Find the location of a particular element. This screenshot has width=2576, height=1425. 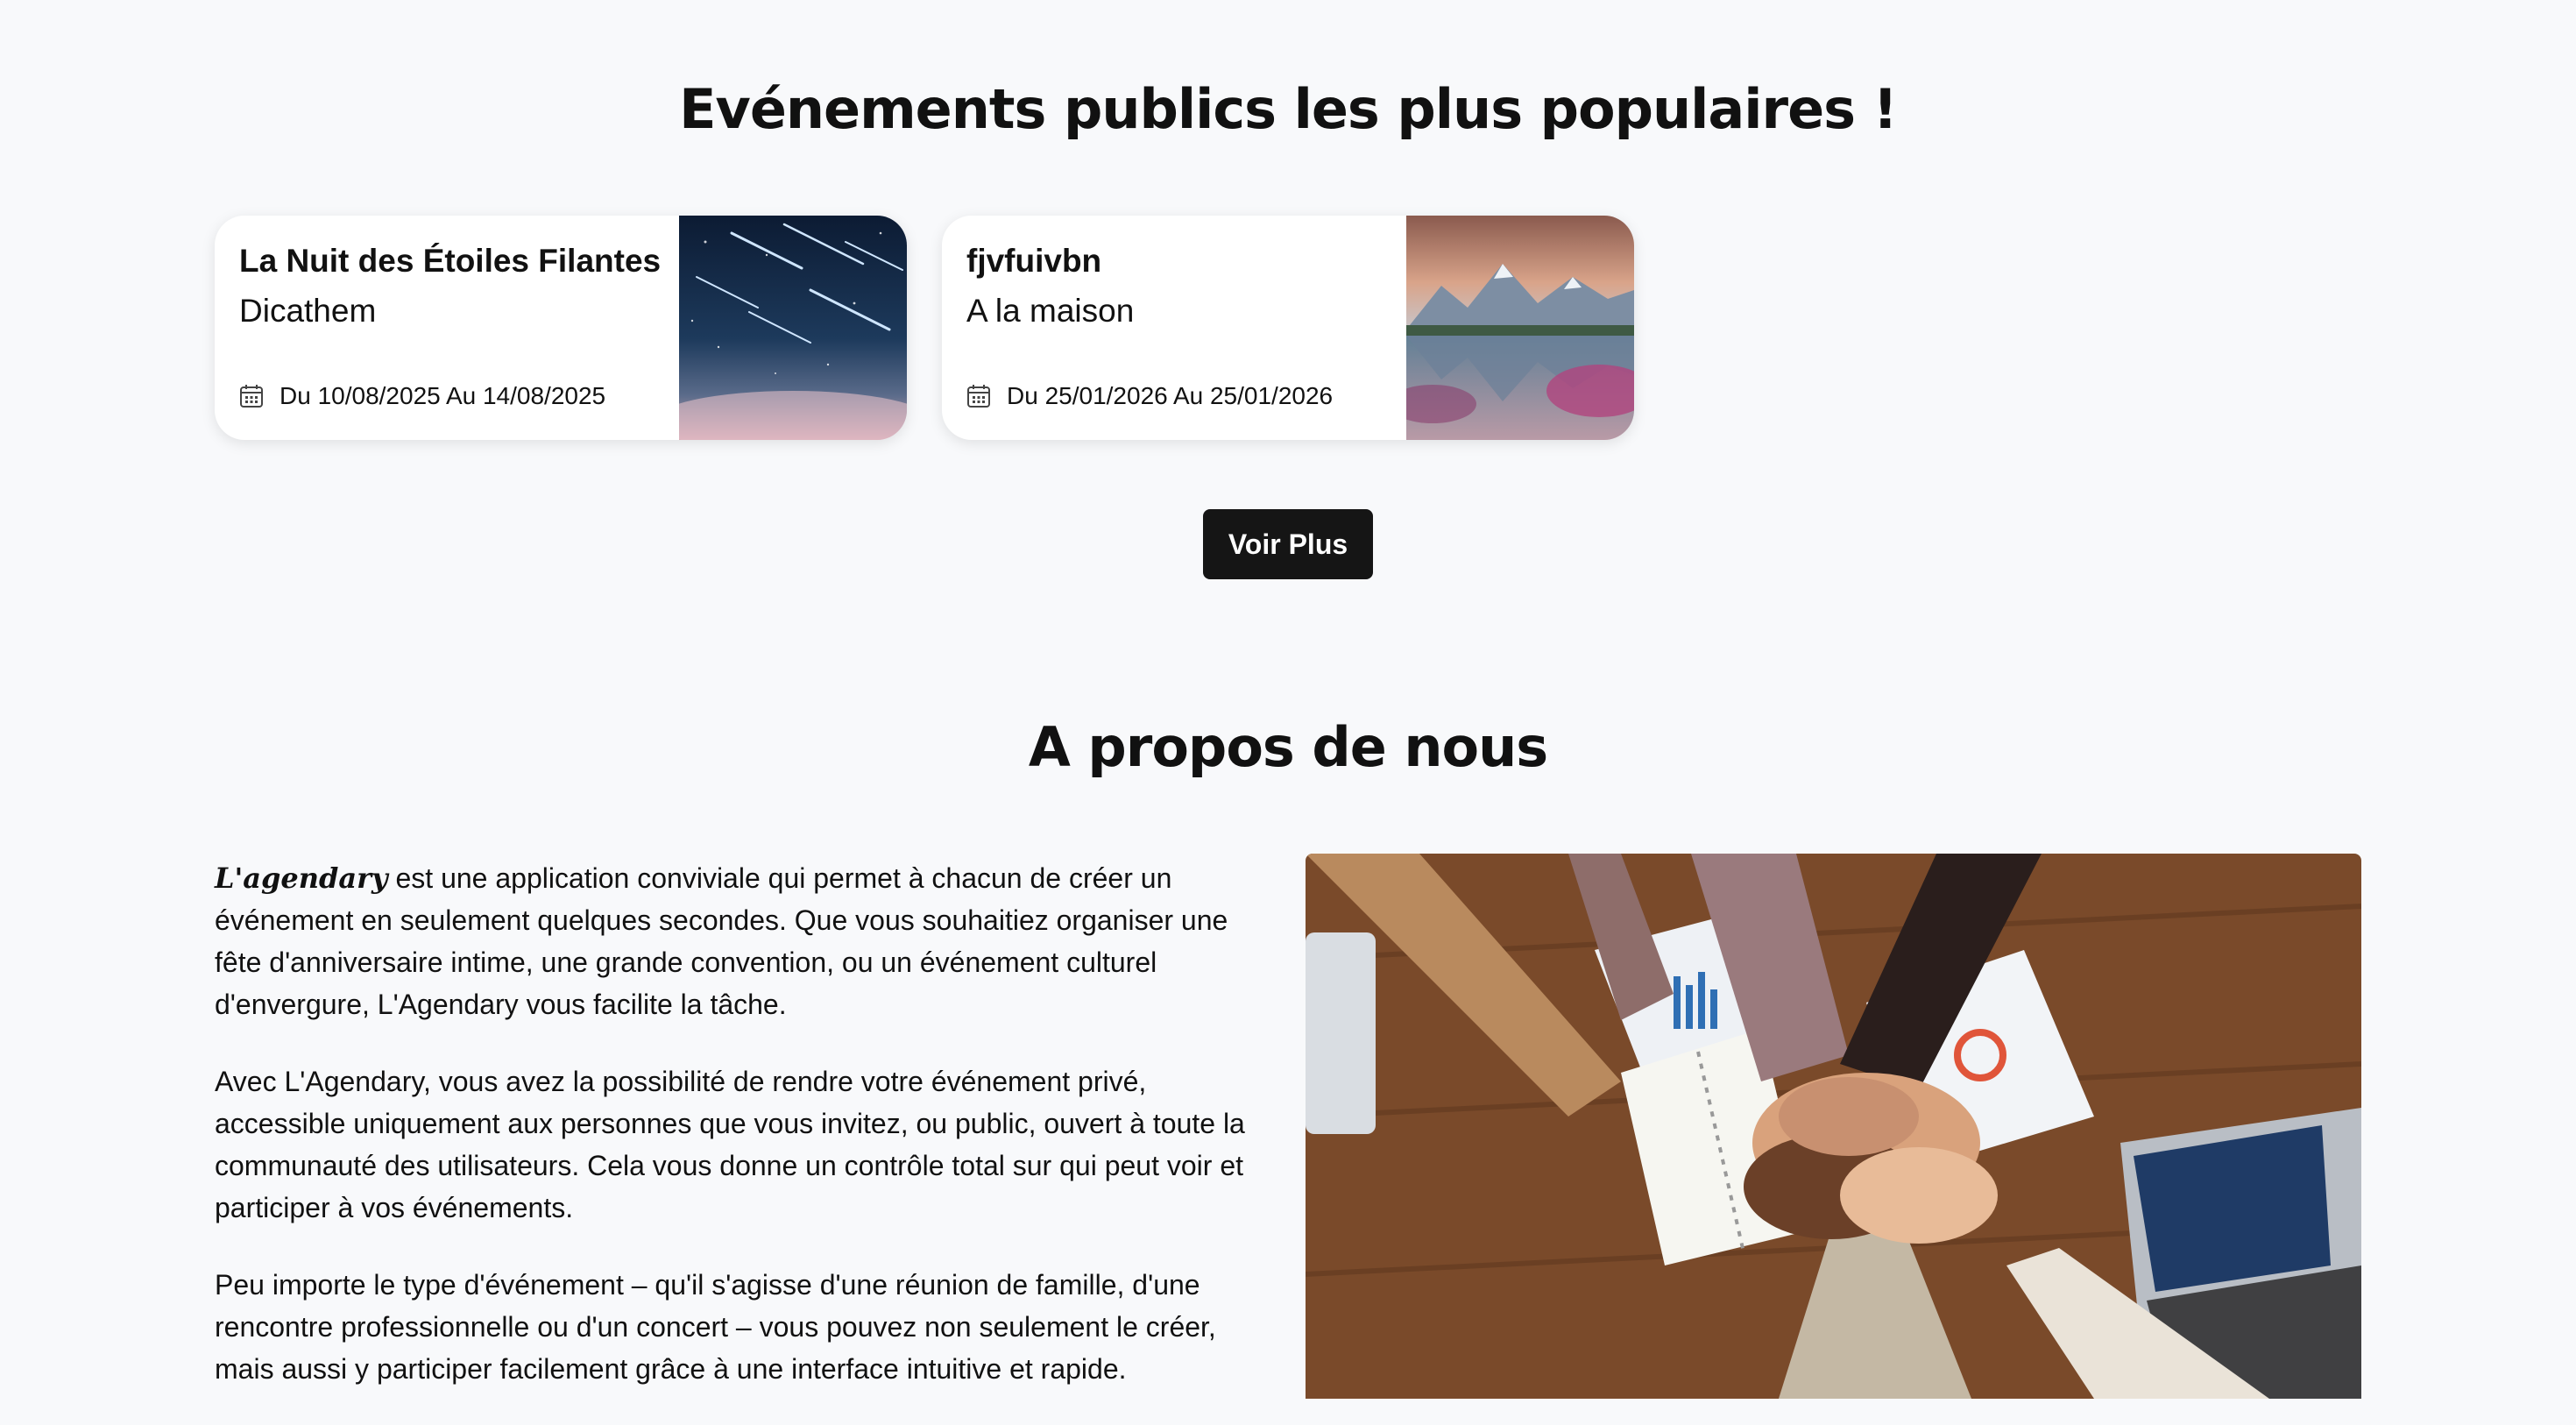

event-card-dates: Du 10/08/2025 Au 14/08/2025 is located at coordinates (422, 396).